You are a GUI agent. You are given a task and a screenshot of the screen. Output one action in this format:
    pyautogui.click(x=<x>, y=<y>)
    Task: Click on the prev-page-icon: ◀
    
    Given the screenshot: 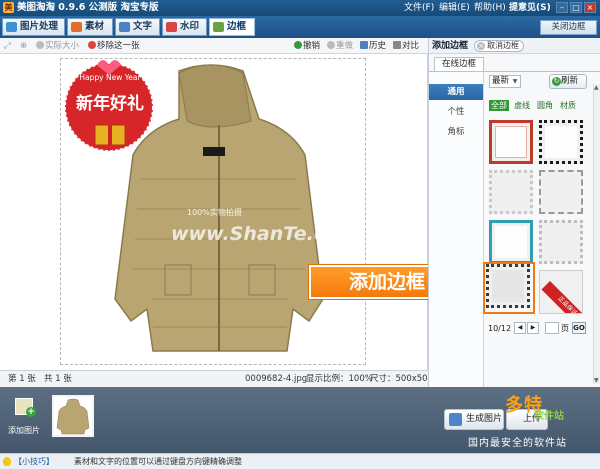 What is the action you would take?
    pyautogui.click(x=520, y=328)
    